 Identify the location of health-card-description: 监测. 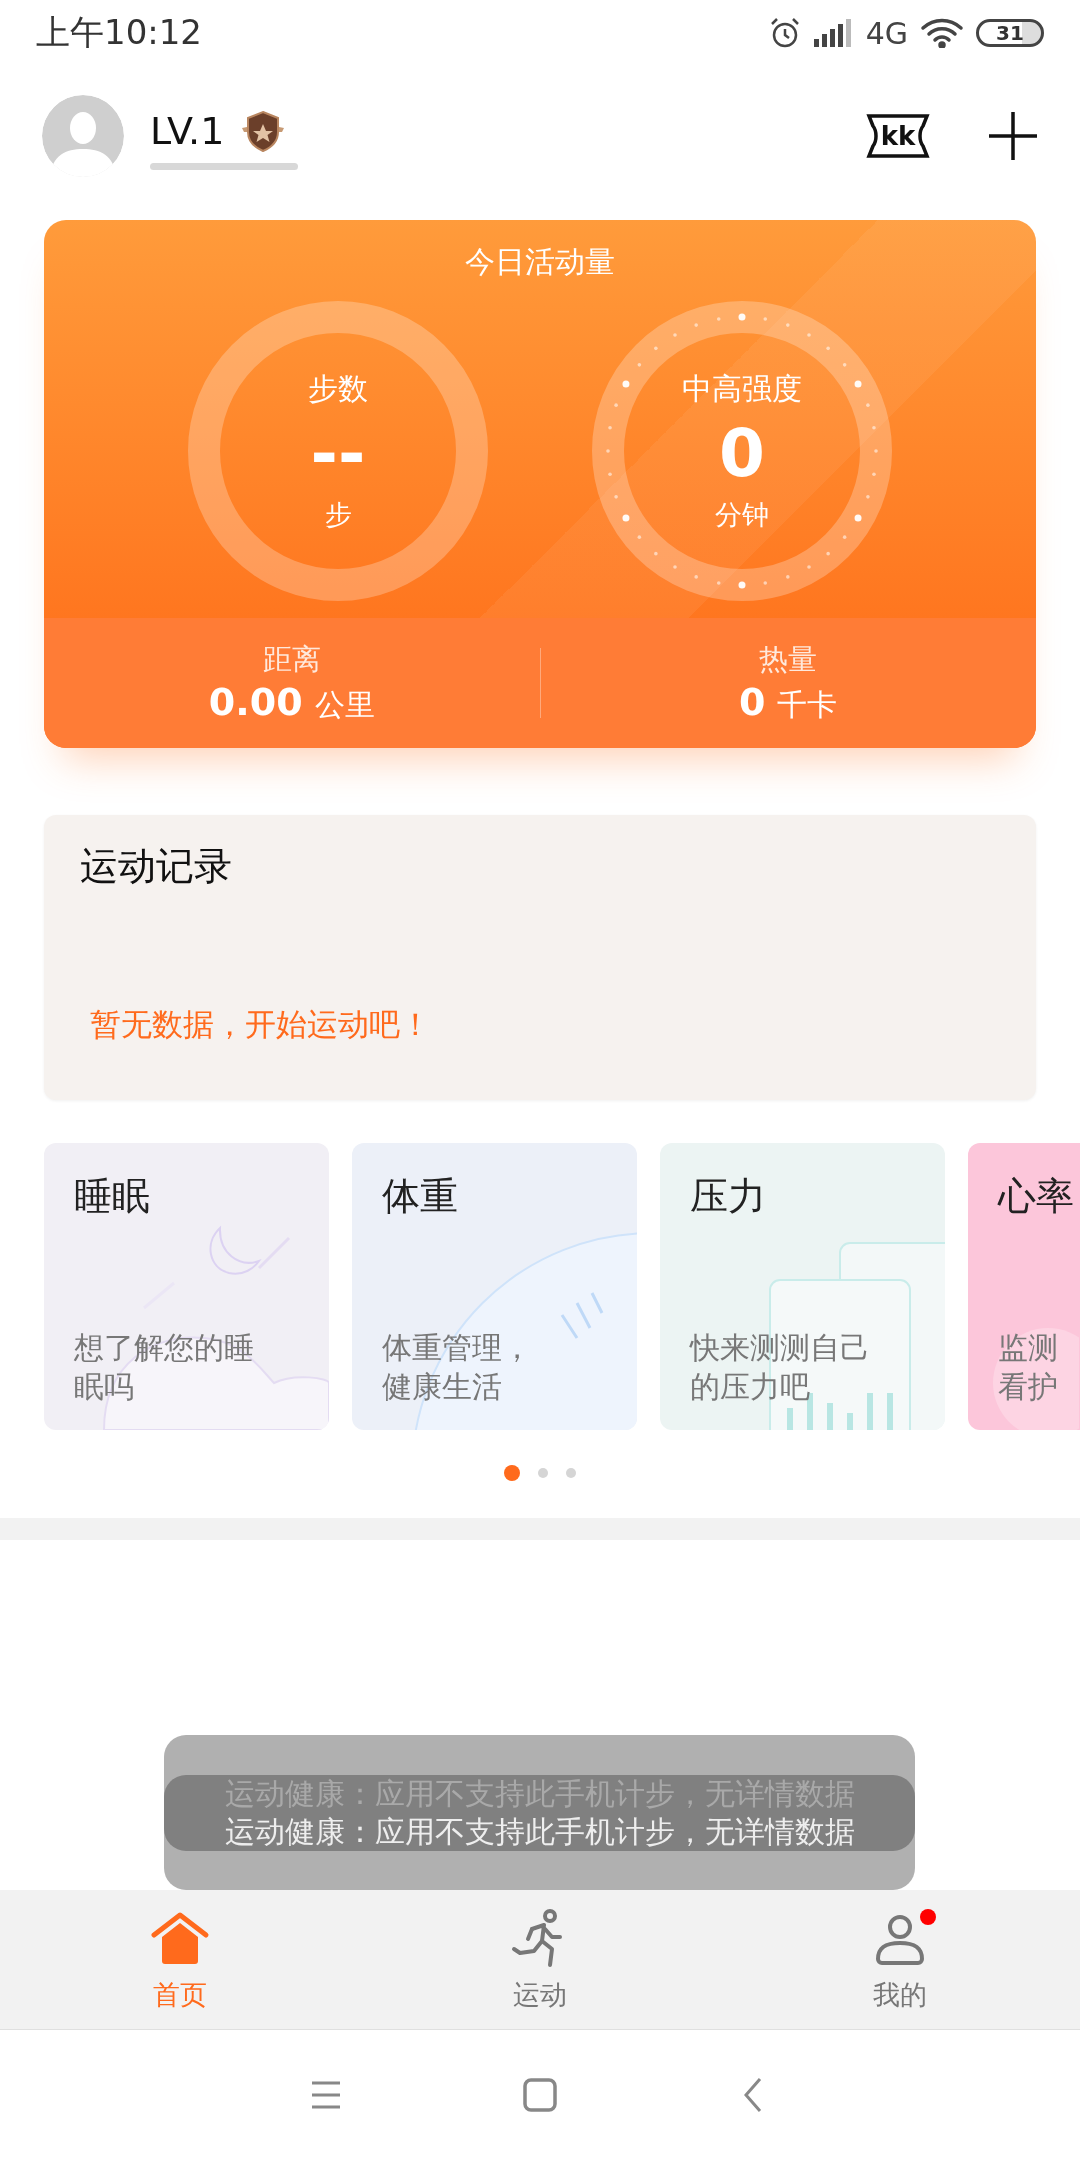
(1028, 1348).